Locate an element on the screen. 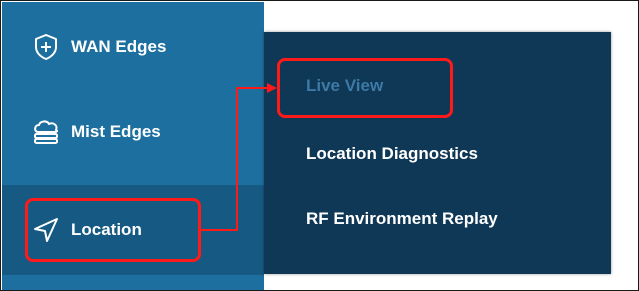  sidebar-item-label: Location is located at coordinates (106, 229).